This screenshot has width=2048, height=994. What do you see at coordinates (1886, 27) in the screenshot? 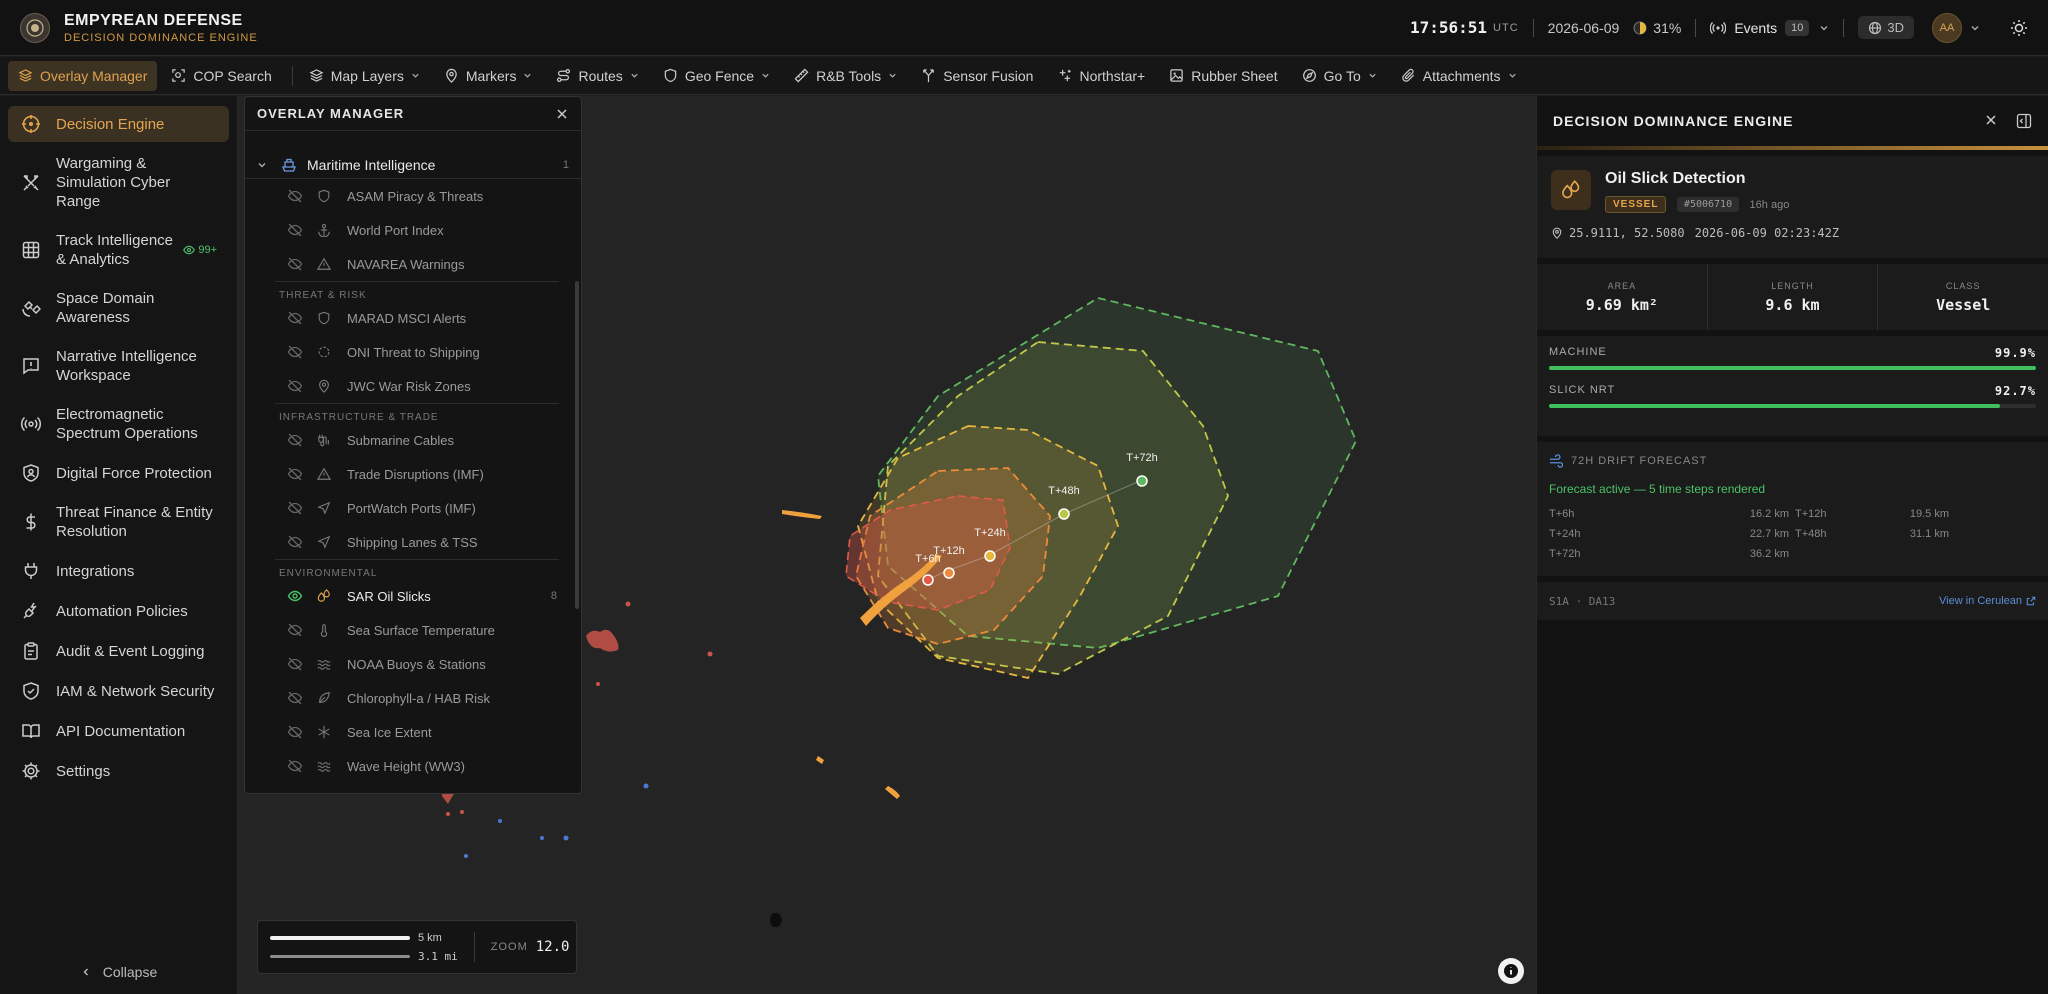
I see `view-mode-3d-button: 3D` at bounding box center [1886, 27].